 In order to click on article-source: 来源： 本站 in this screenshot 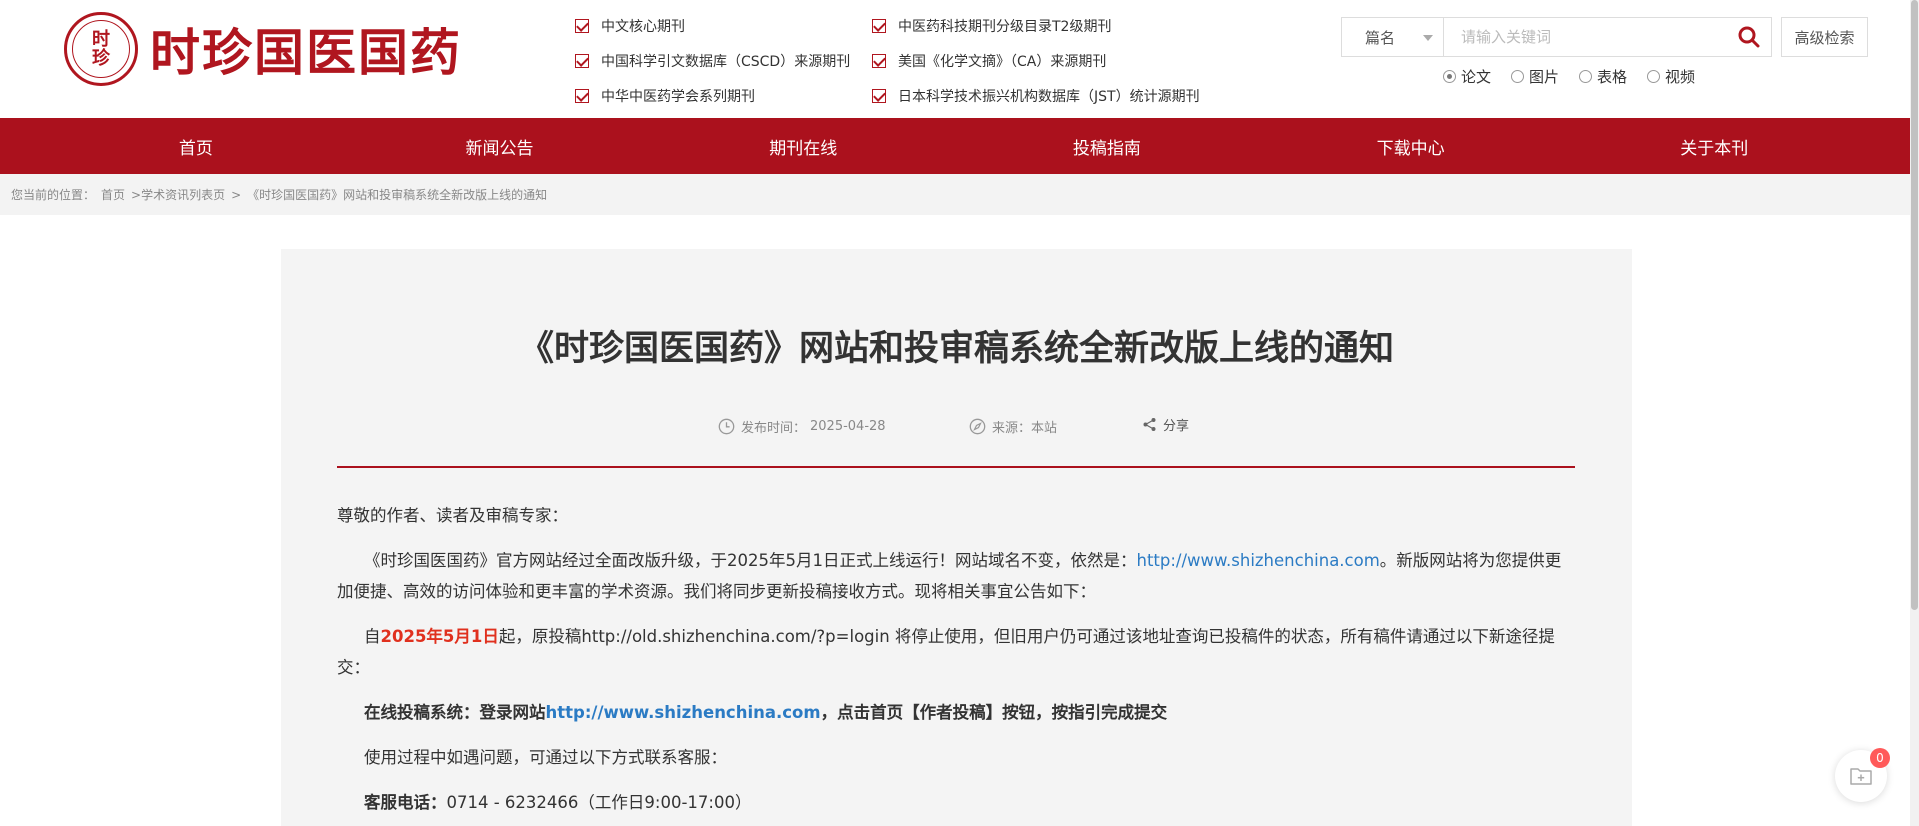, I will do `click(1013, 426)`.